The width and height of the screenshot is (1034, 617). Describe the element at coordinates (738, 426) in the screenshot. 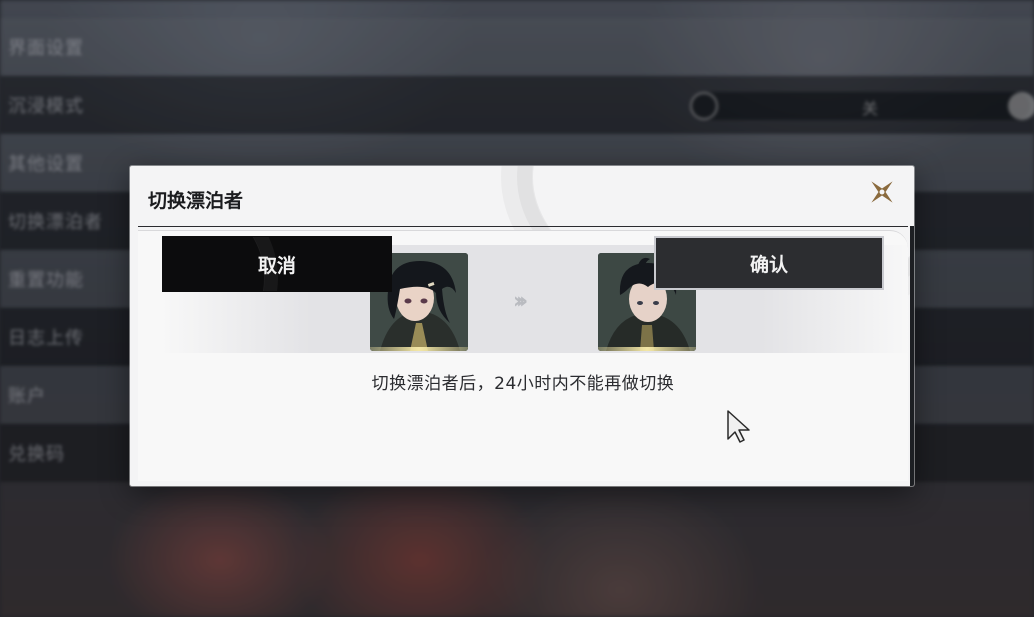

I see `mouse-cursor-icon` at that location.